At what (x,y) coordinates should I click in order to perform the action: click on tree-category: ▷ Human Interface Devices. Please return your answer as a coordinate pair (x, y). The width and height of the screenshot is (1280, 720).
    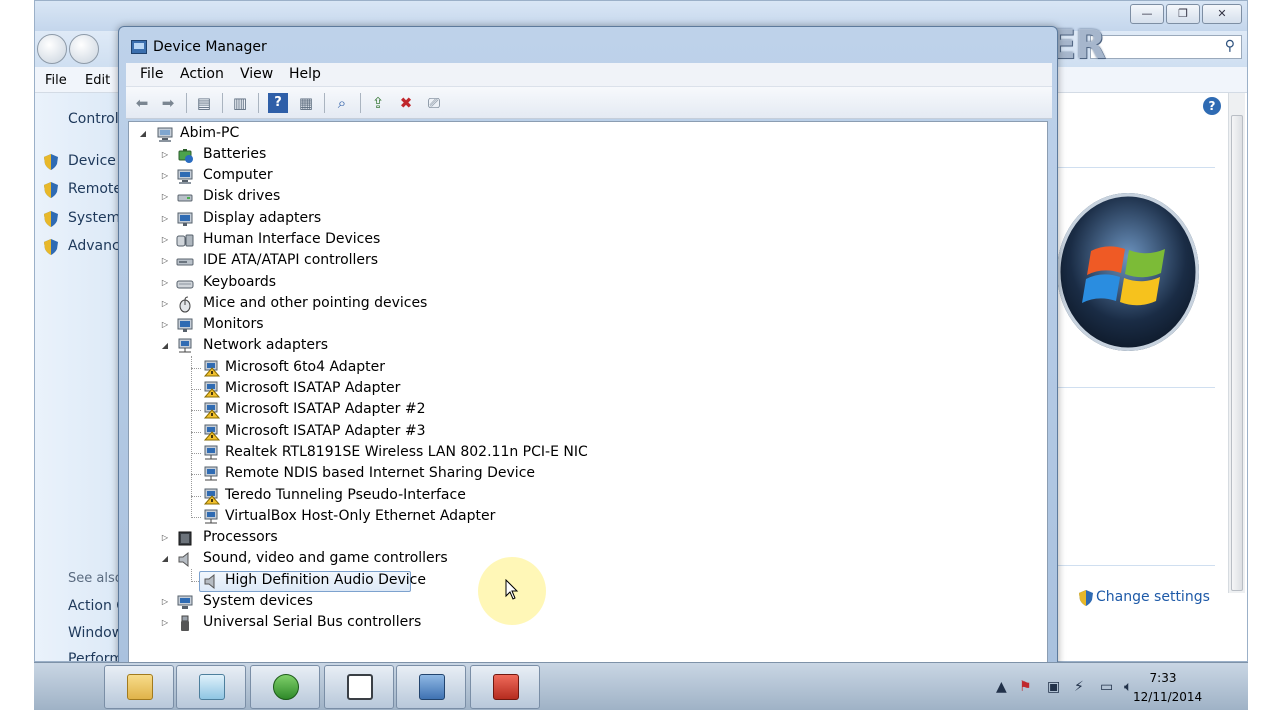
    Looking at the image, I should click on (310, 240).